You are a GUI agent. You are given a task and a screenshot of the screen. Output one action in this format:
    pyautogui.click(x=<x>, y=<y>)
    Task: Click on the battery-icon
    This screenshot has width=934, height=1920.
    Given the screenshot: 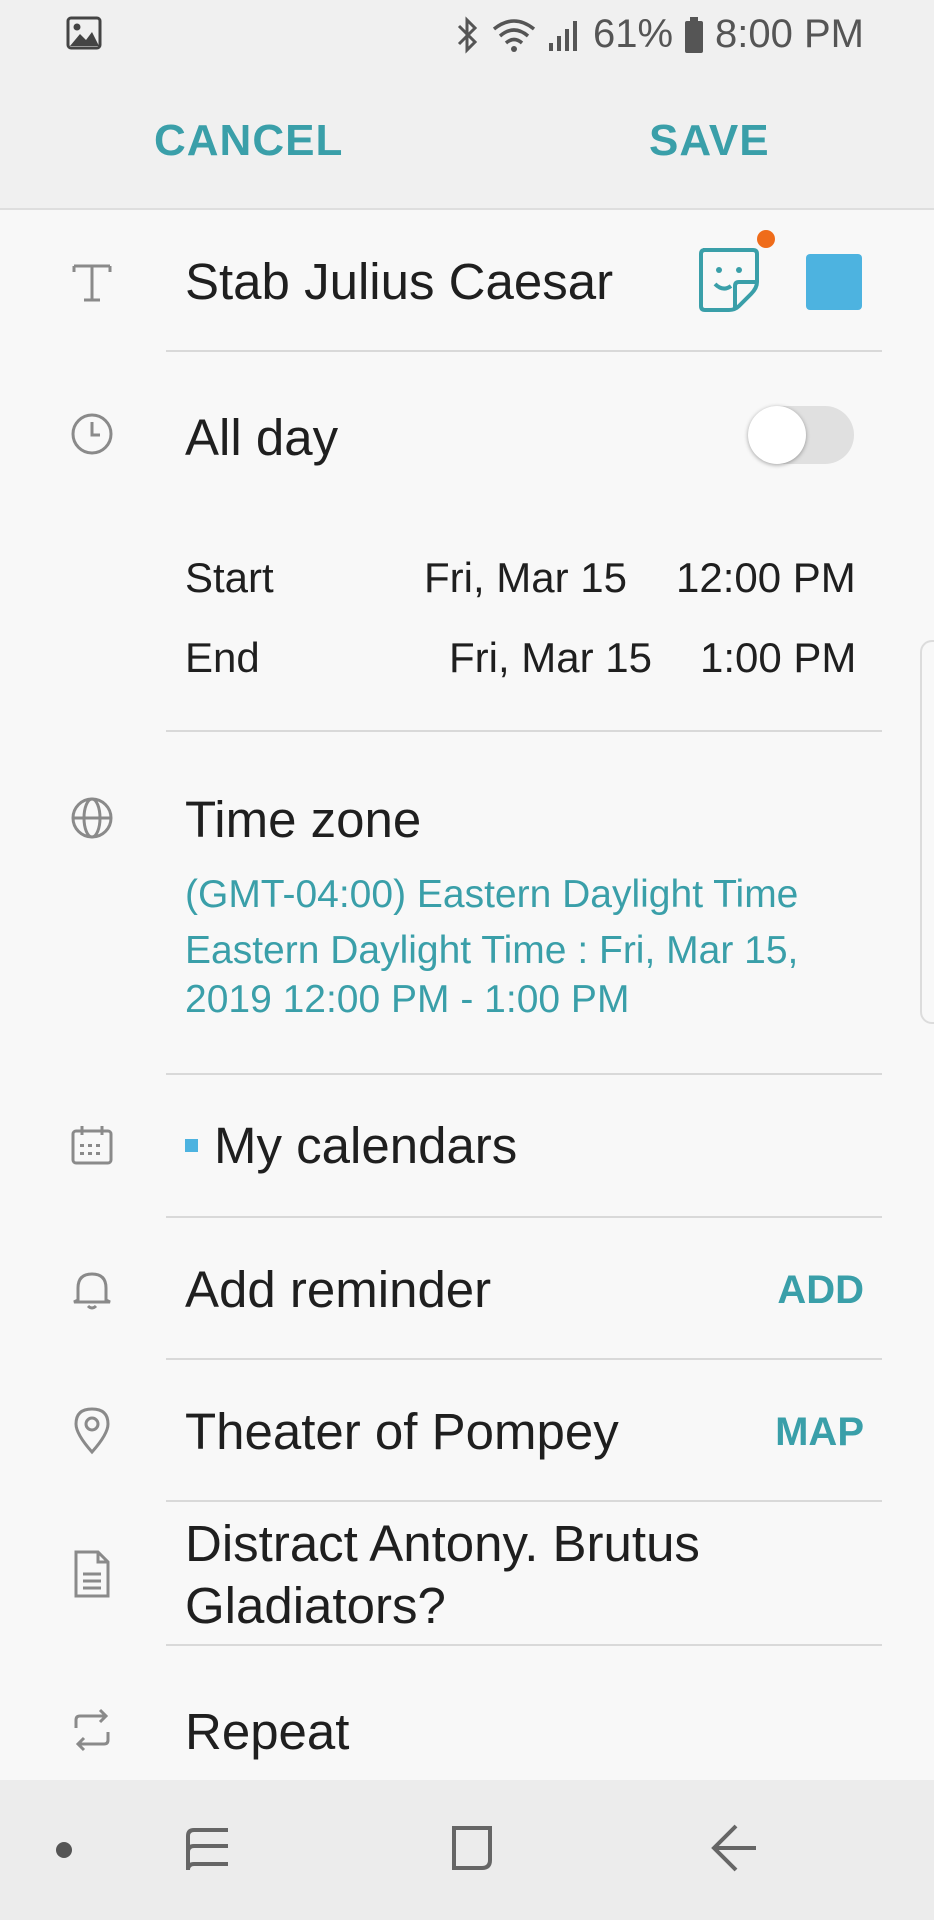 What is the action you would take?
    pyautogui.click(x=694, y=35)
    